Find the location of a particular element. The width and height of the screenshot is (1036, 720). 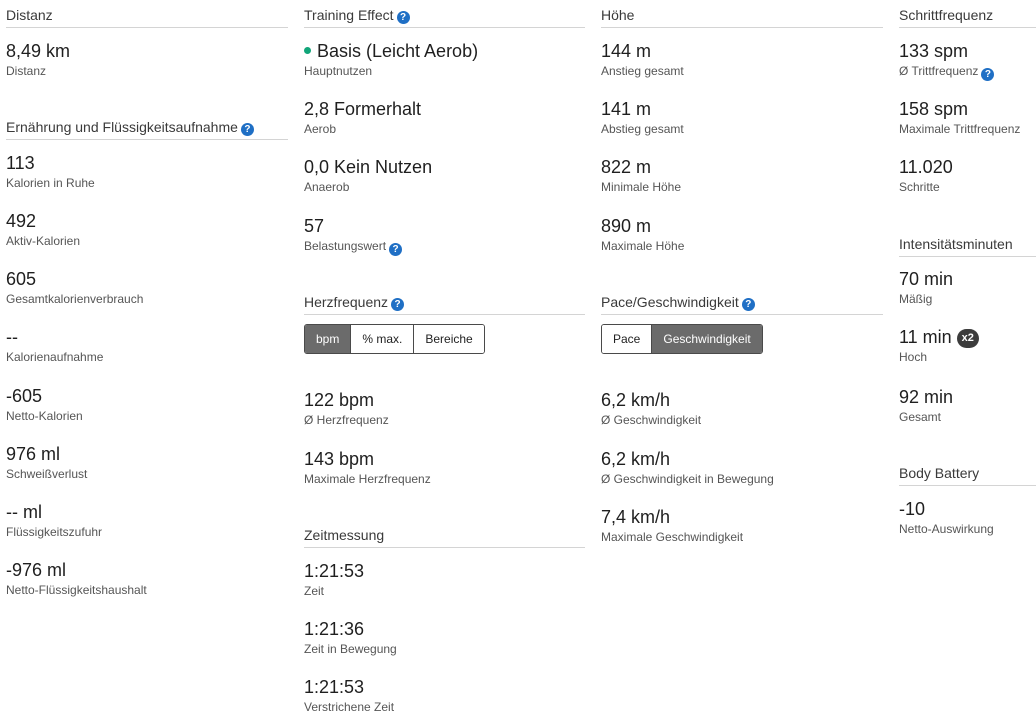

stat-vigorous-minutes: 11 min x2 Hoch is located at coordinates (967, 345).